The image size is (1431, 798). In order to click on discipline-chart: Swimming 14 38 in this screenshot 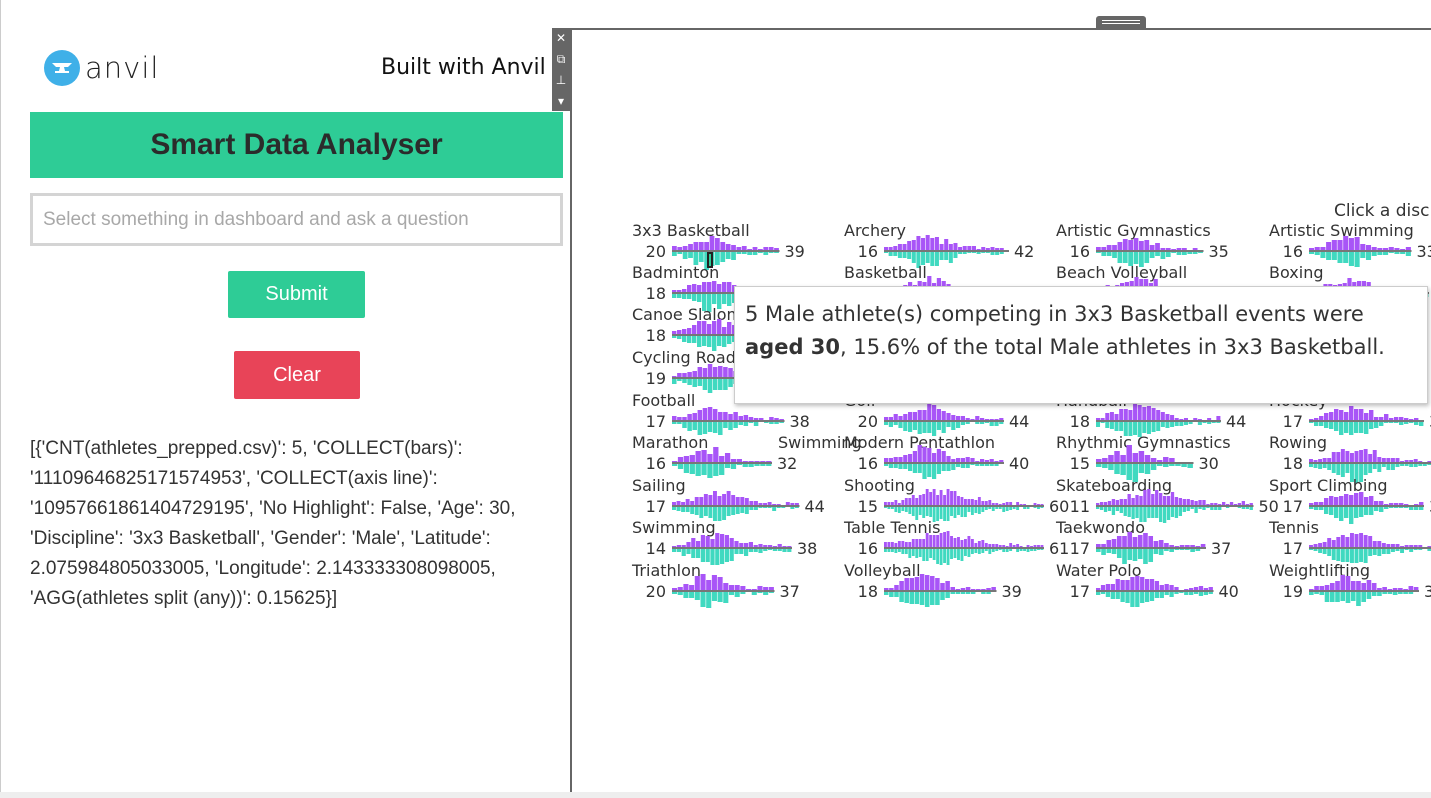, I will do `click(737, 541)`.